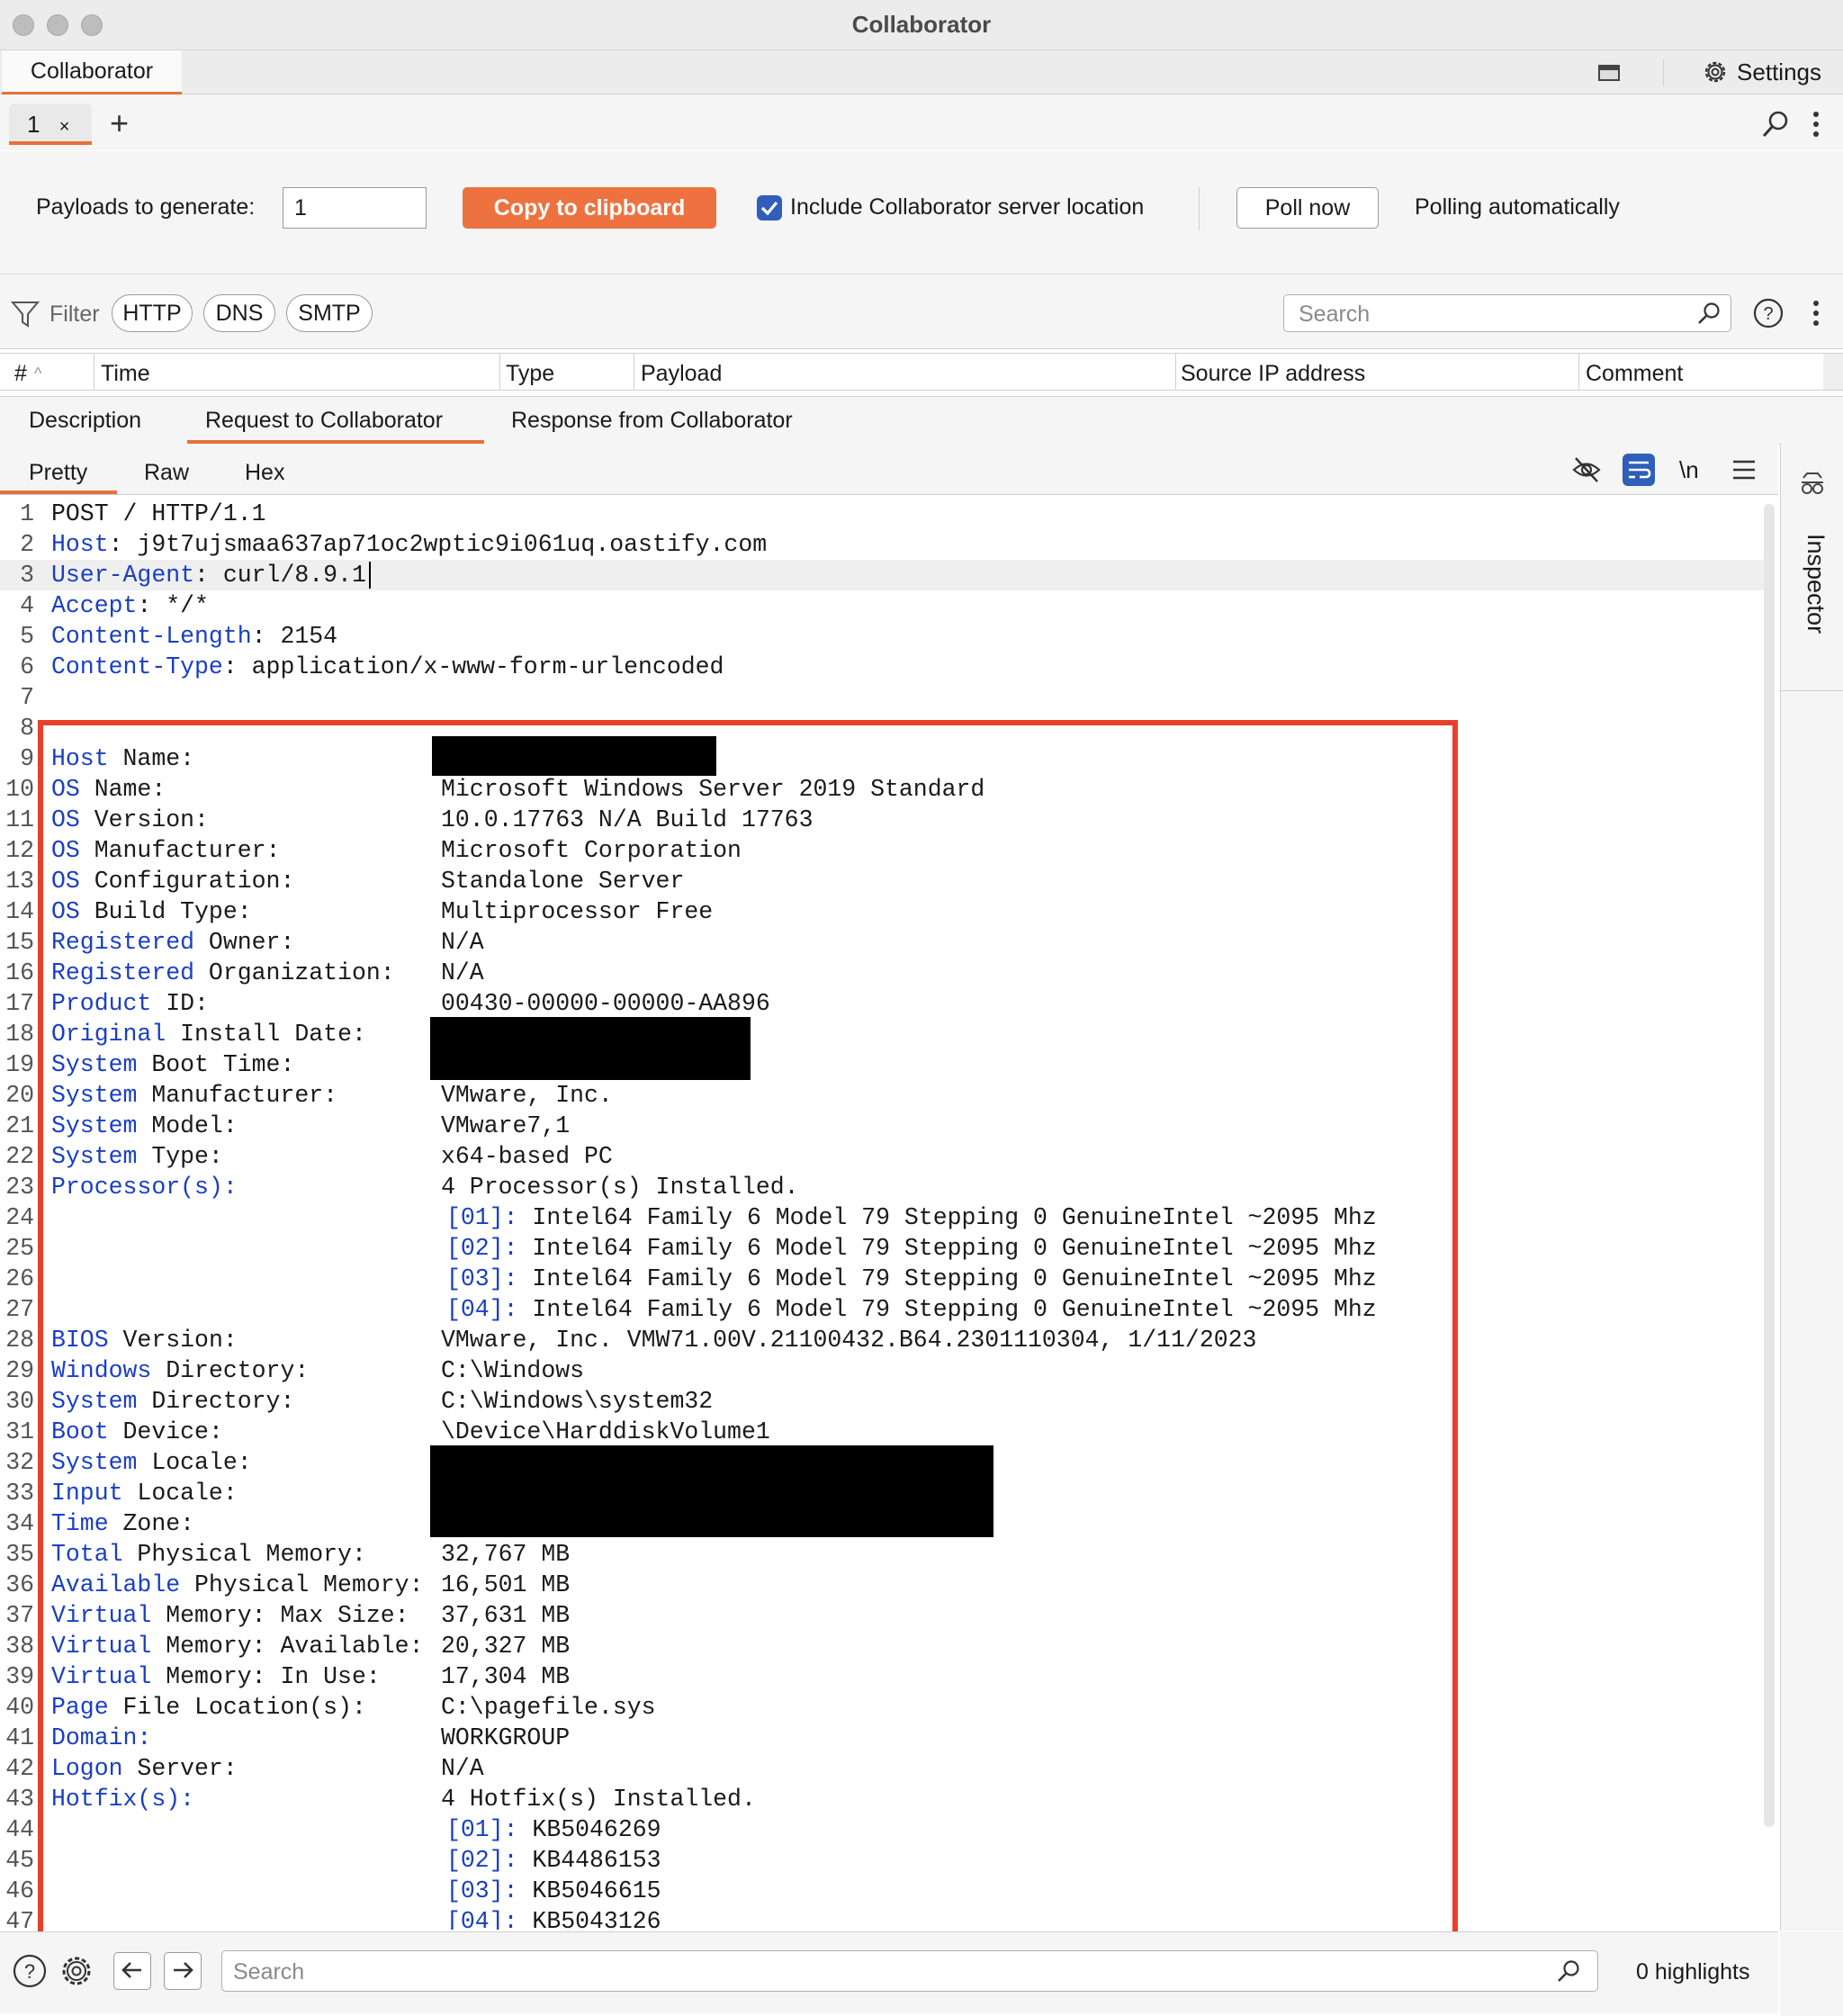 The width and height of the screenshot is (1843, 2016). What do you see at coordinates (681, 374) in the screenshot?
I see `column-header-payload: Payload` at bounding box center [681, 374].